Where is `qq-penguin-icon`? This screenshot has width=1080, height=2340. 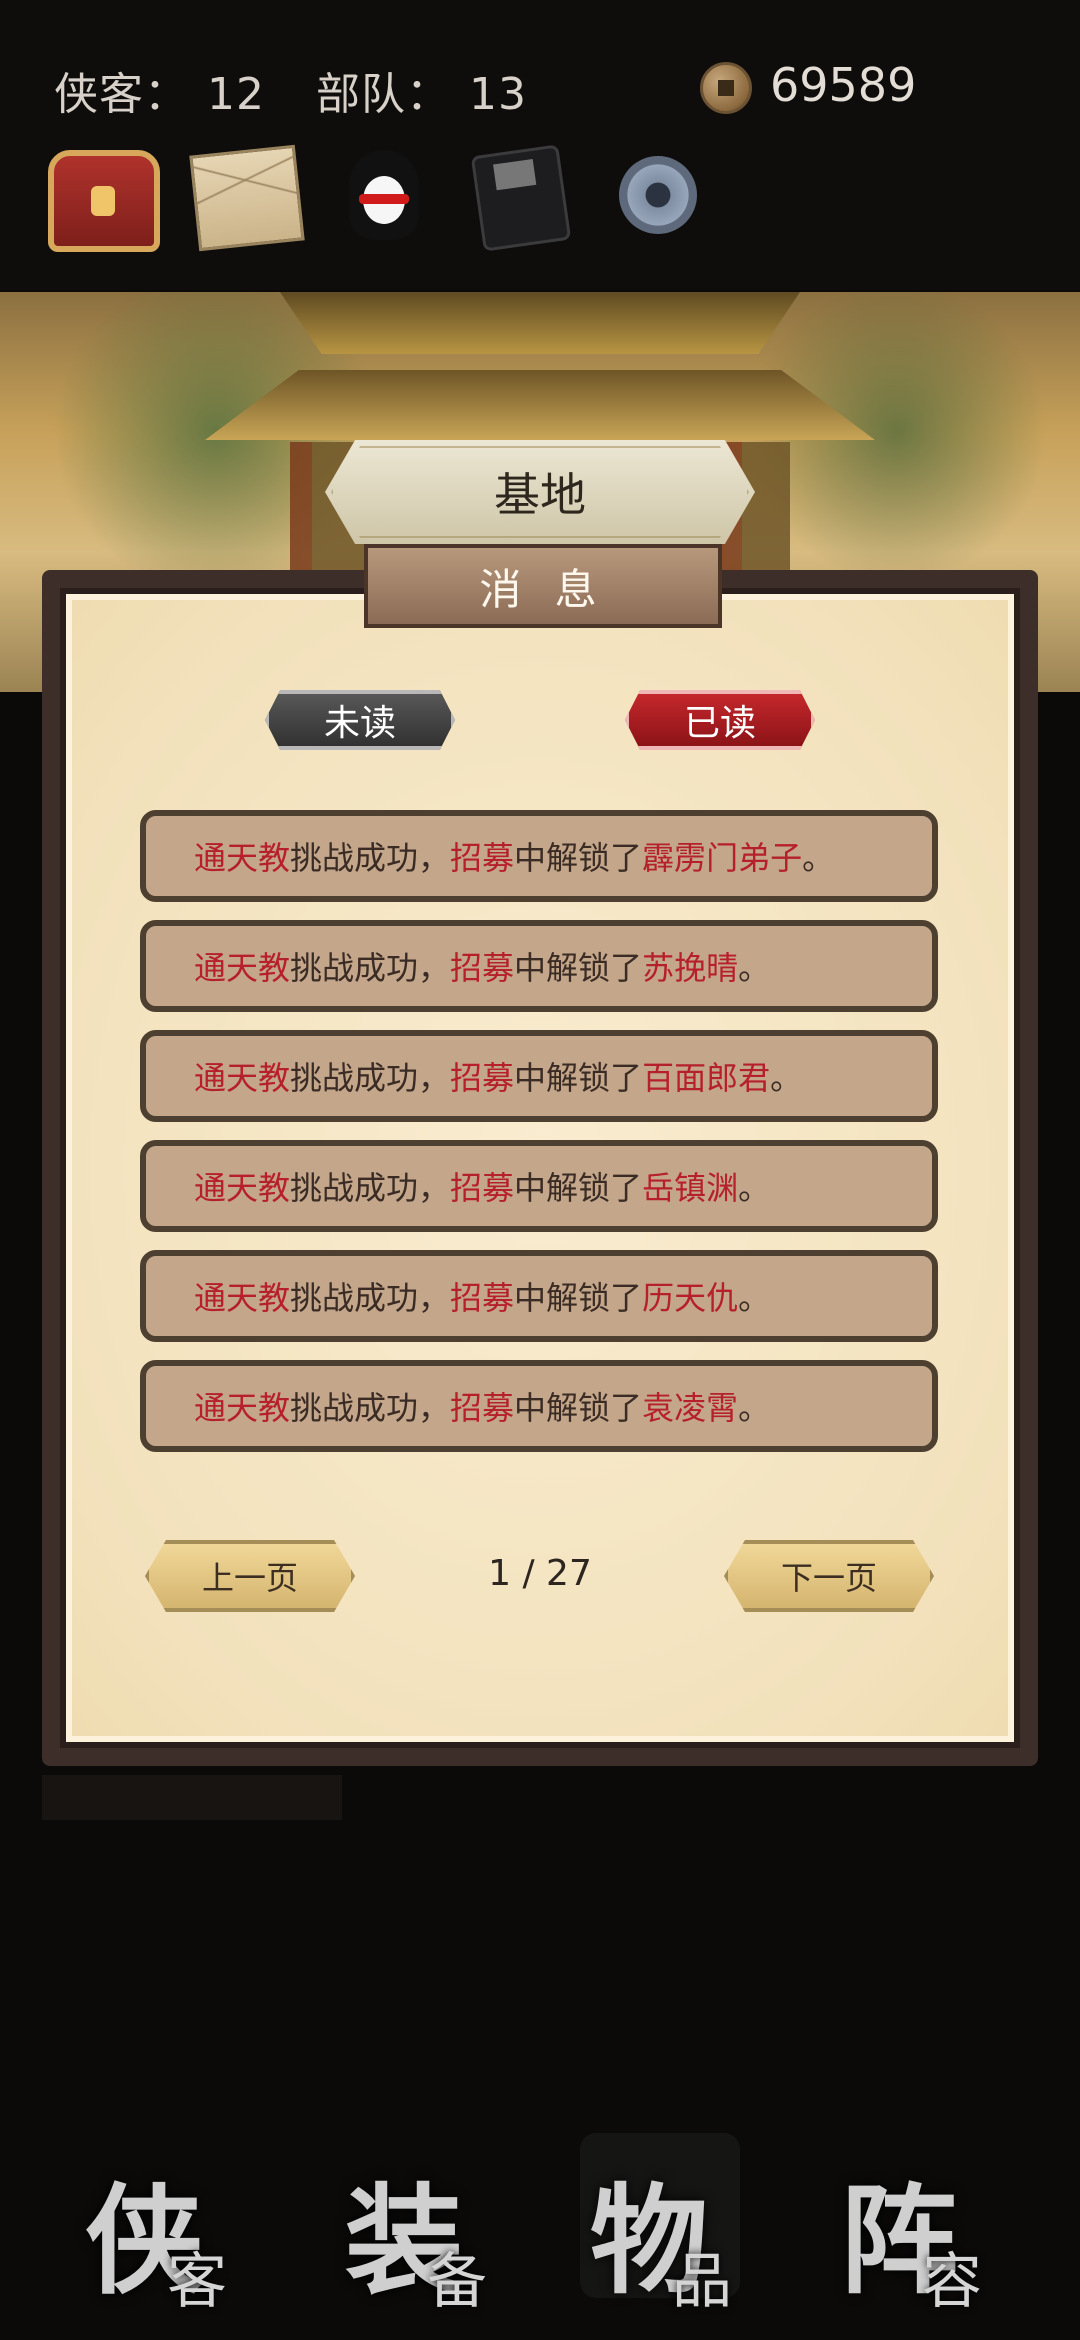 qq-penguin-icon is located at coordinates (384, 195).